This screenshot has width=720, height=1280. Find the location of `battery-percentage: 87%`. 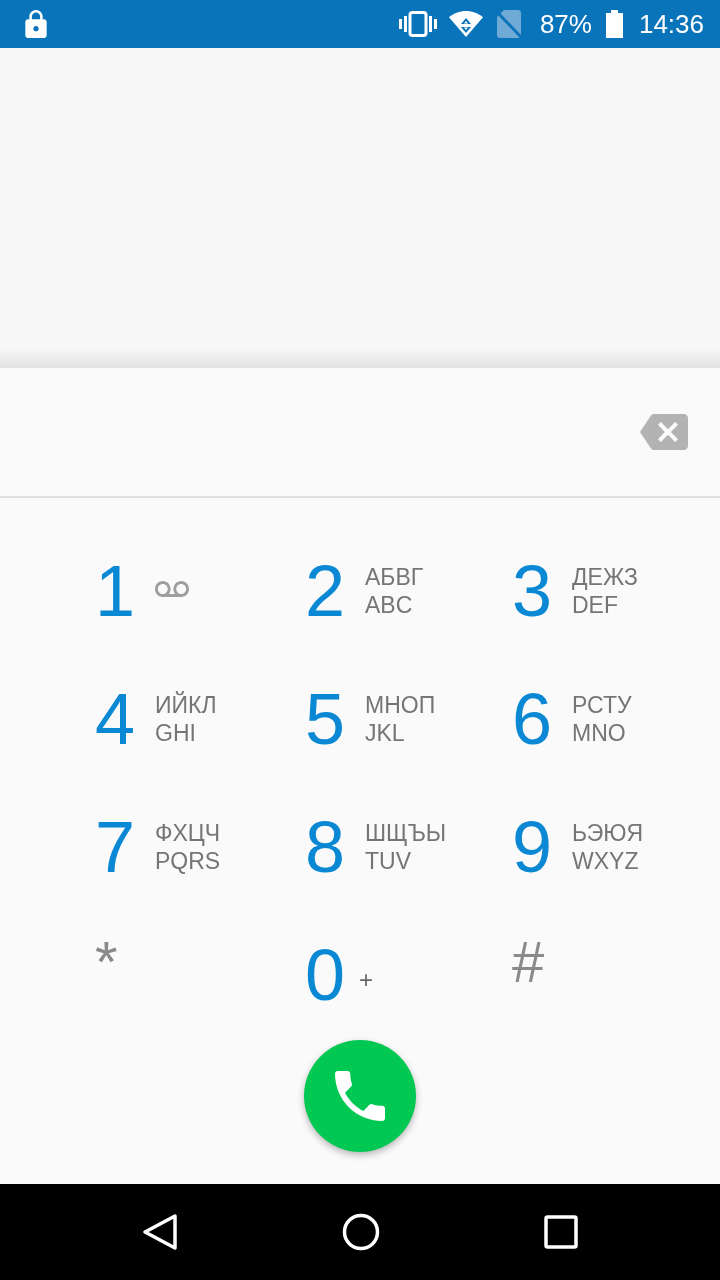

battery-percentage: 87% is located at coordinates (565, 24).